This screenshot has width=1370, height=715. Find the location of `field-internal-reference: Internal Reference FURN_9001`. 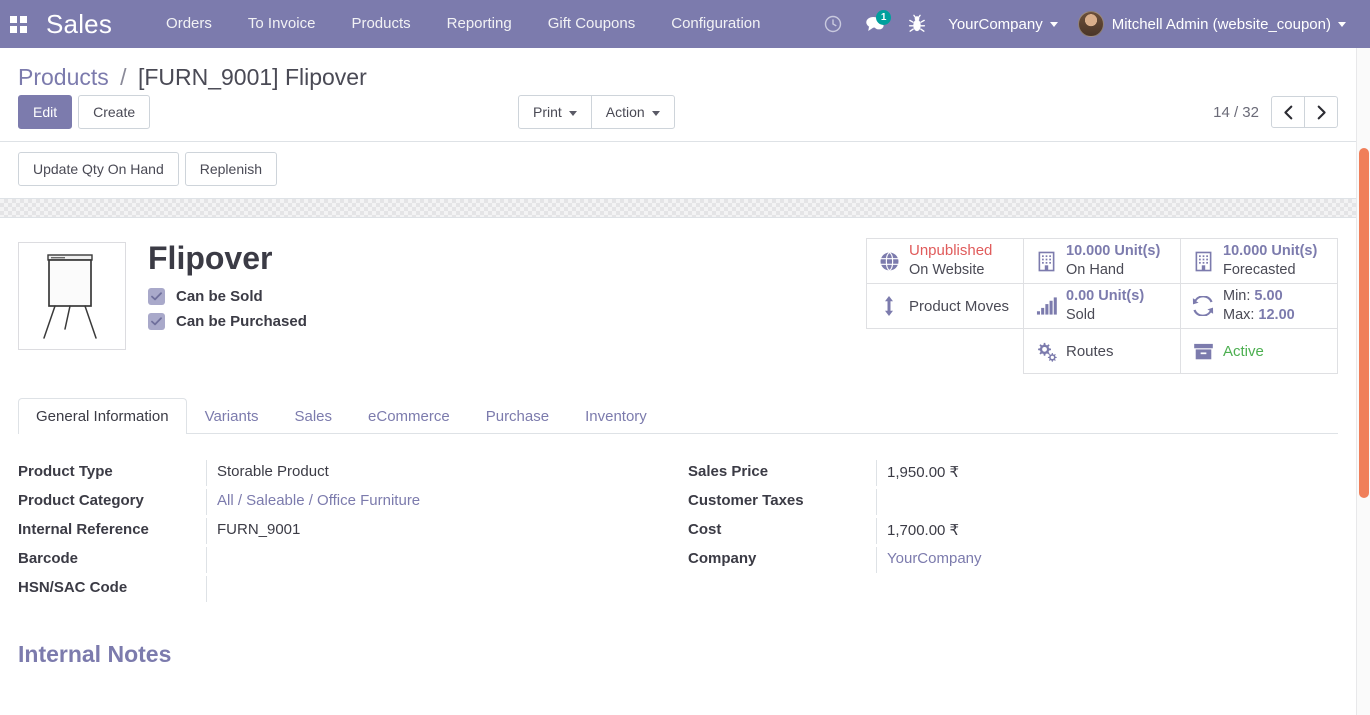

field-internal-reference: Internal Reference FURN_9001 is located at coordinates (334, 532).